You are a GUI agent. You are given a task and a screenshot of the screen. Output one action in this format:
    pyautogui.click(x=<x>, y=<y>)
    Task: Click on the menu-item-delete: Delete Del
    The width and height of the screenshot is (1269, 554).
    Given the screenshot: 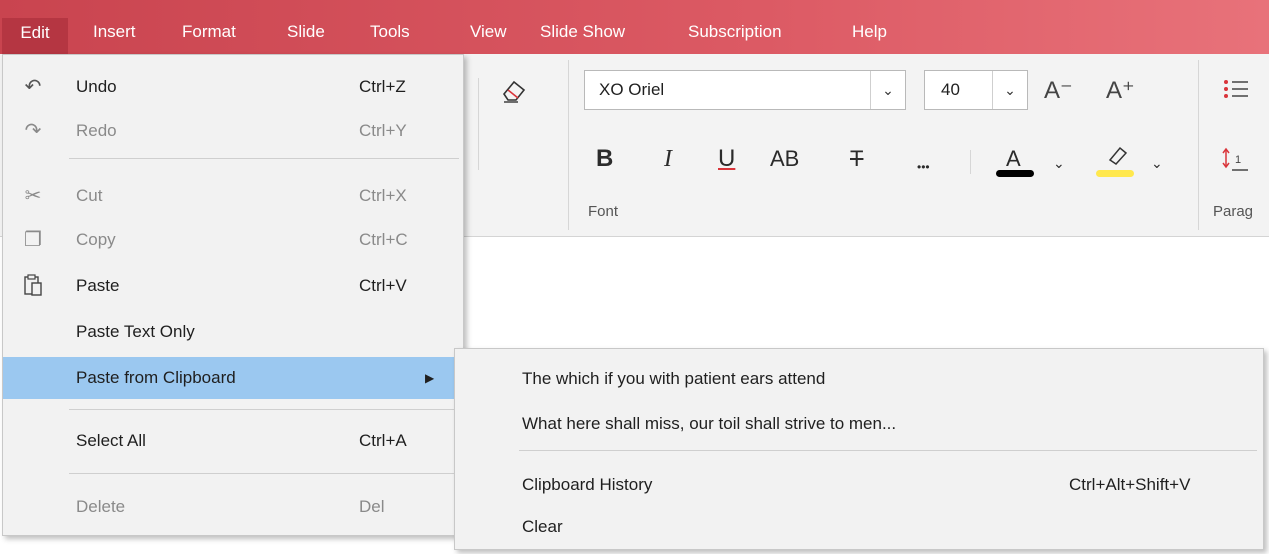 What is the action you would take?
    pyautogui.click(x=233, y=507)
    